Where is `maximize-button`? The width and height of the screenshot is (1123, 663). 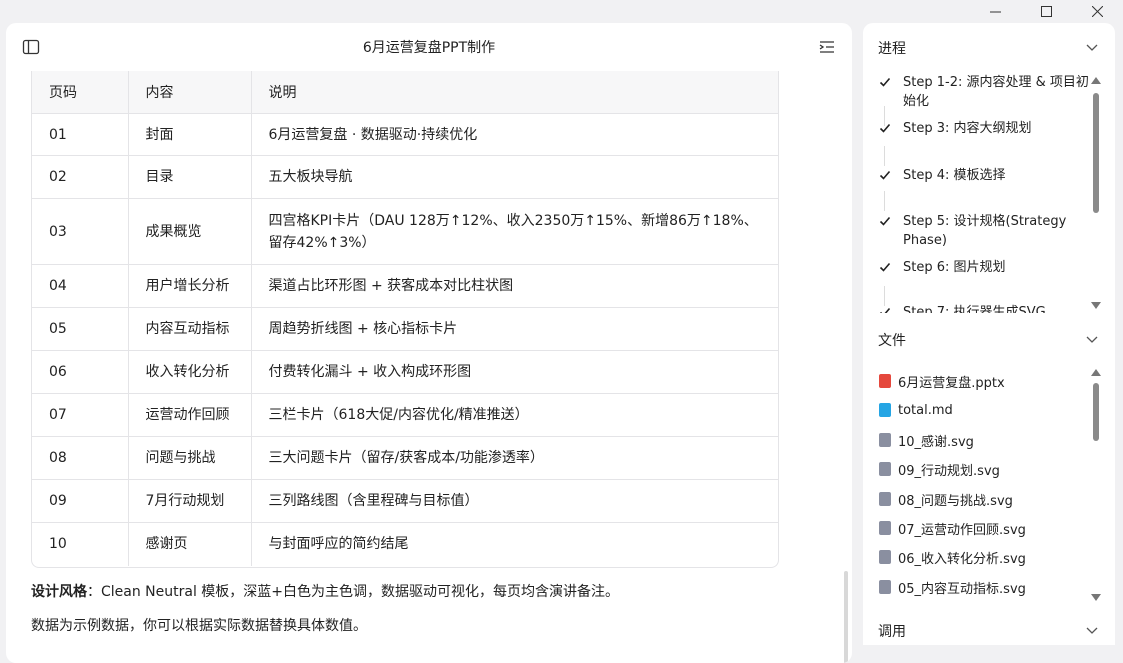 maximize-button is located at coordinates (1046, 11).